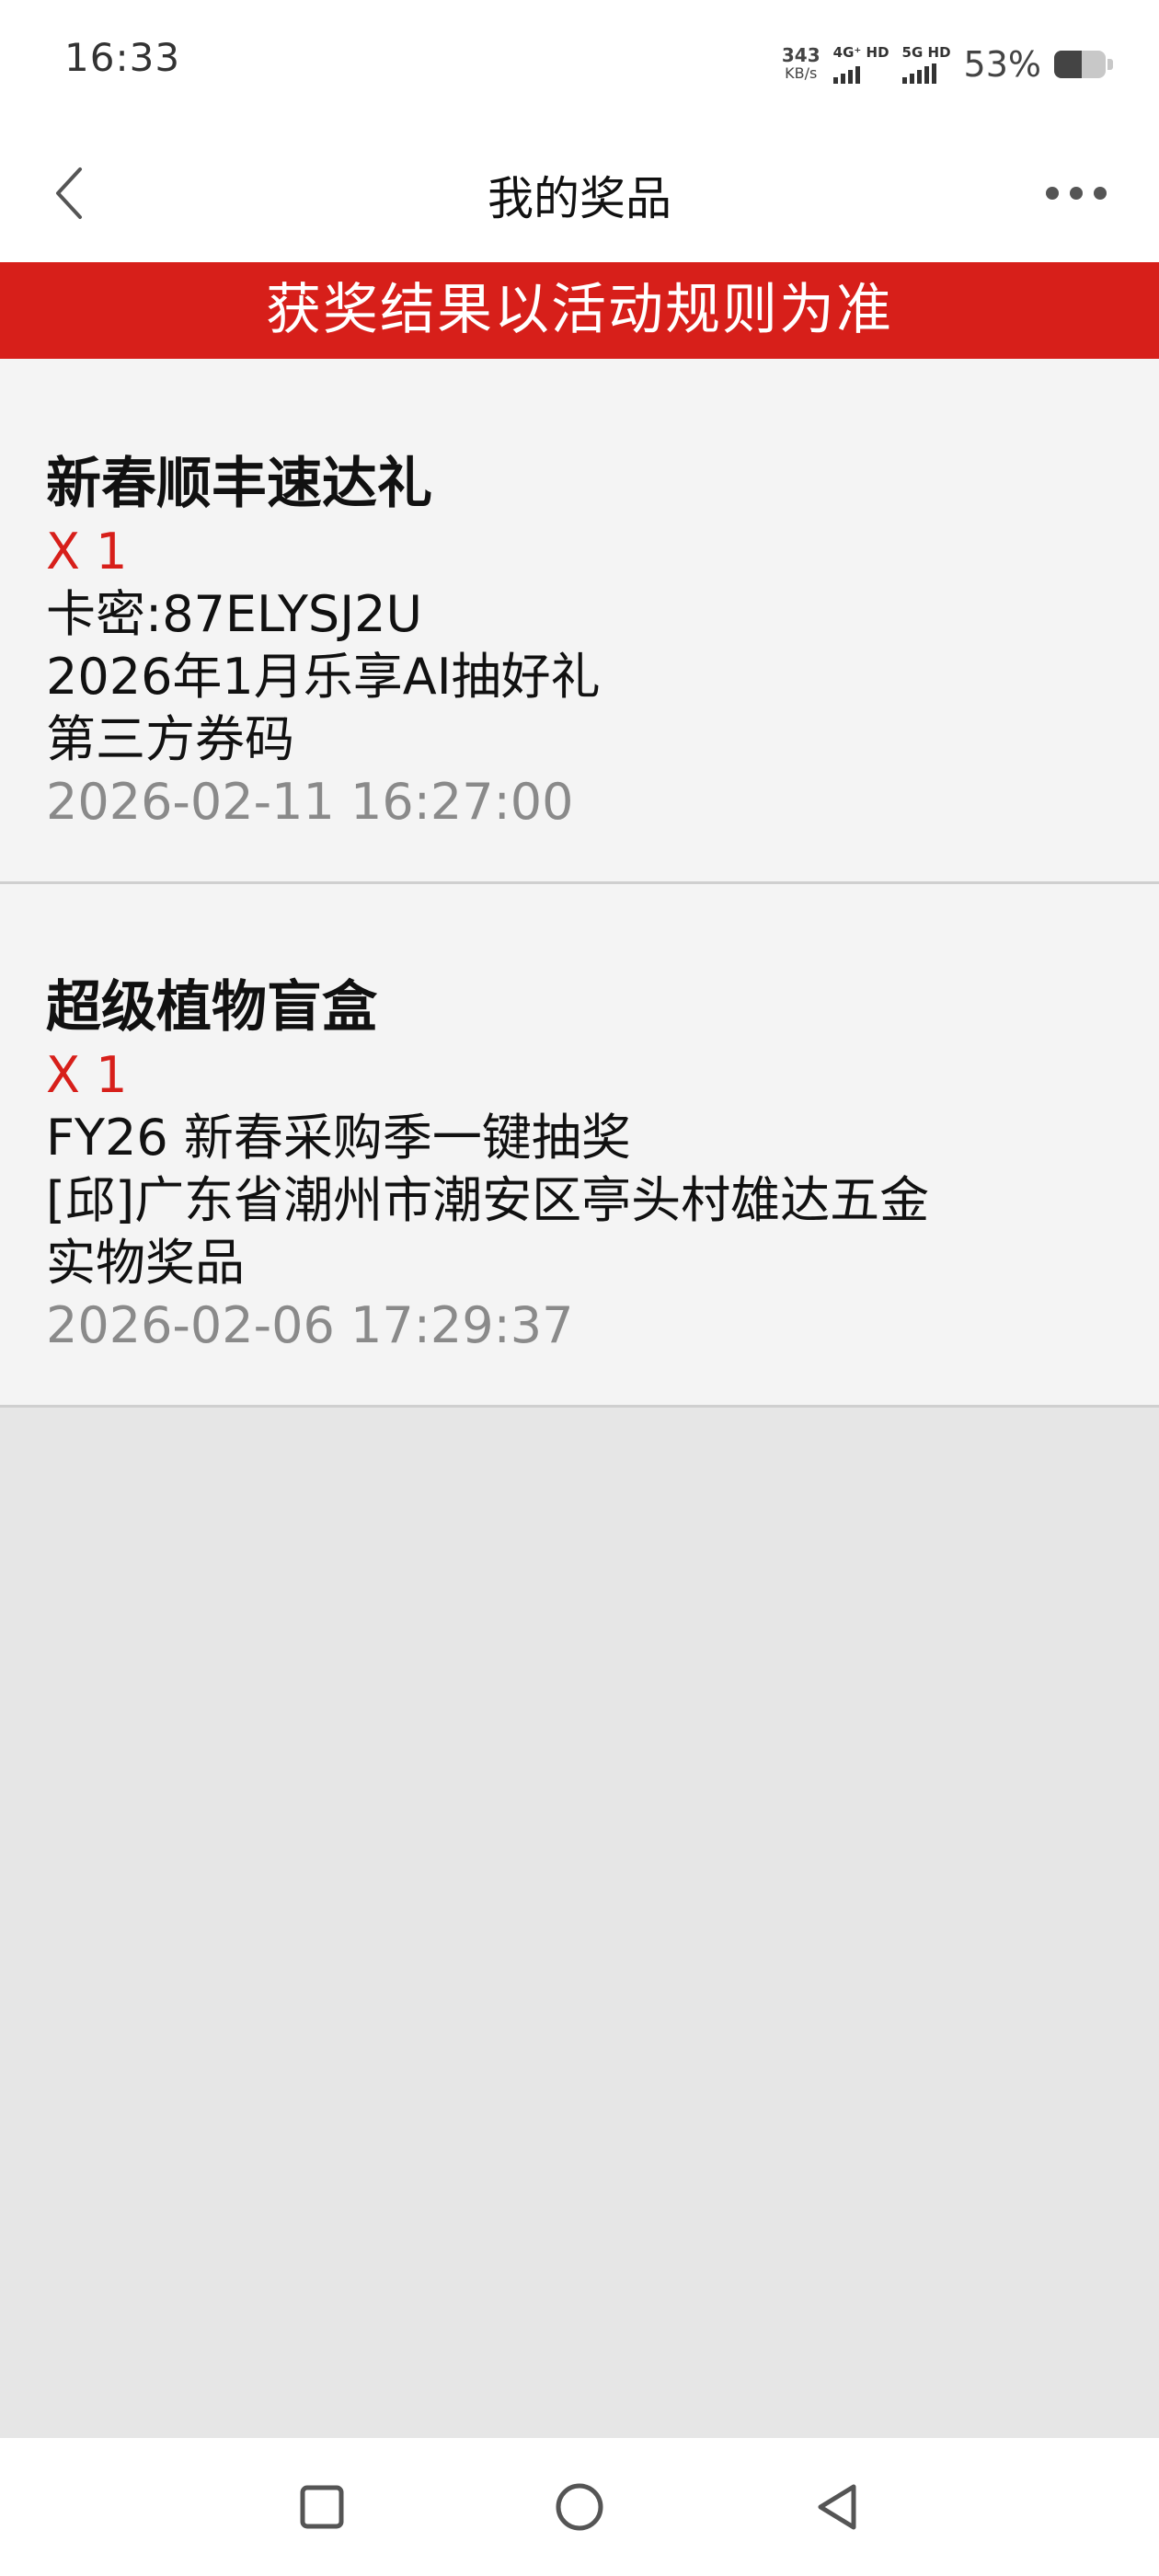  I want to click on square-icon, so click(322, 2507).